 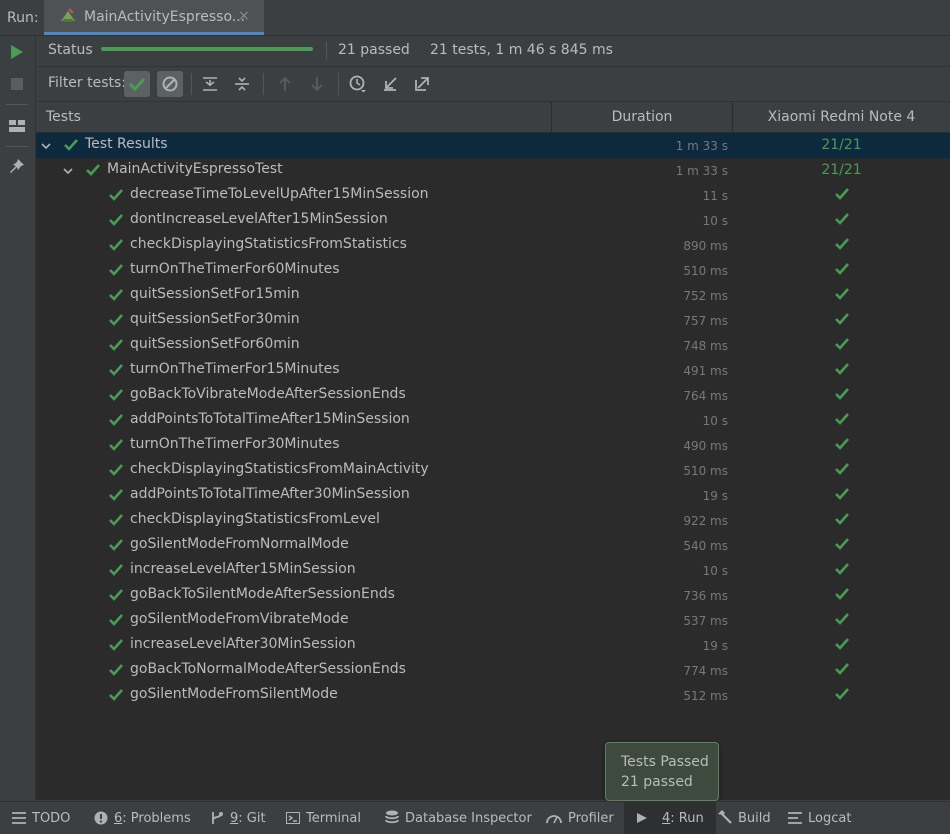 I want to click on logcat-icon, so click(x=795, y=818).